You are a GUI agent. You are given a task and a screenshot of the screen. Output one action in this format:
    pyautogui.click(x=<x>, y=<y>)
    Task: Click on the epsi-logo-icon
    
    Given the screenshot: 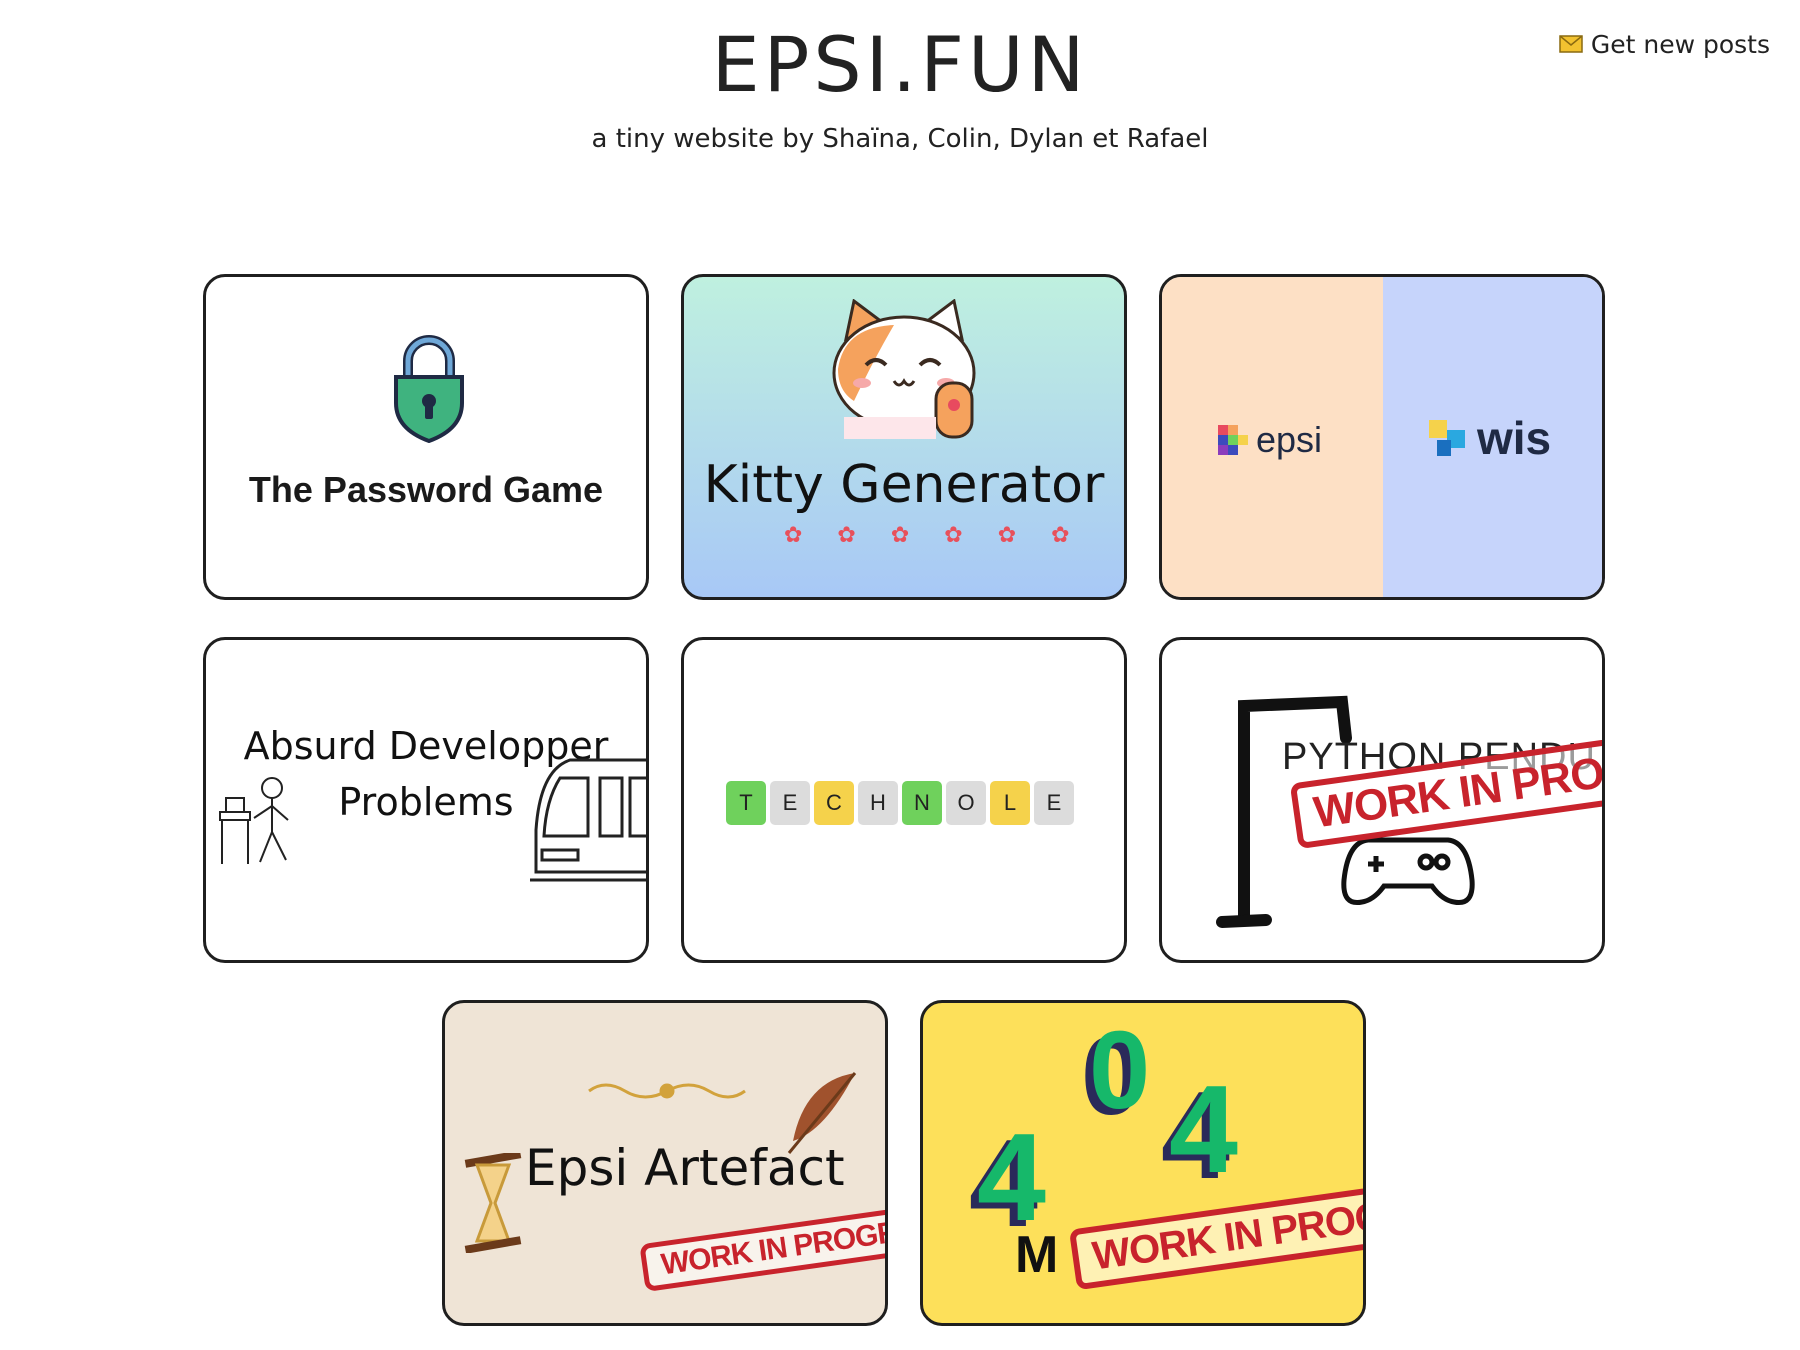 What is the action you would take?
    pyautogui.click(x=1233, y=442)
    